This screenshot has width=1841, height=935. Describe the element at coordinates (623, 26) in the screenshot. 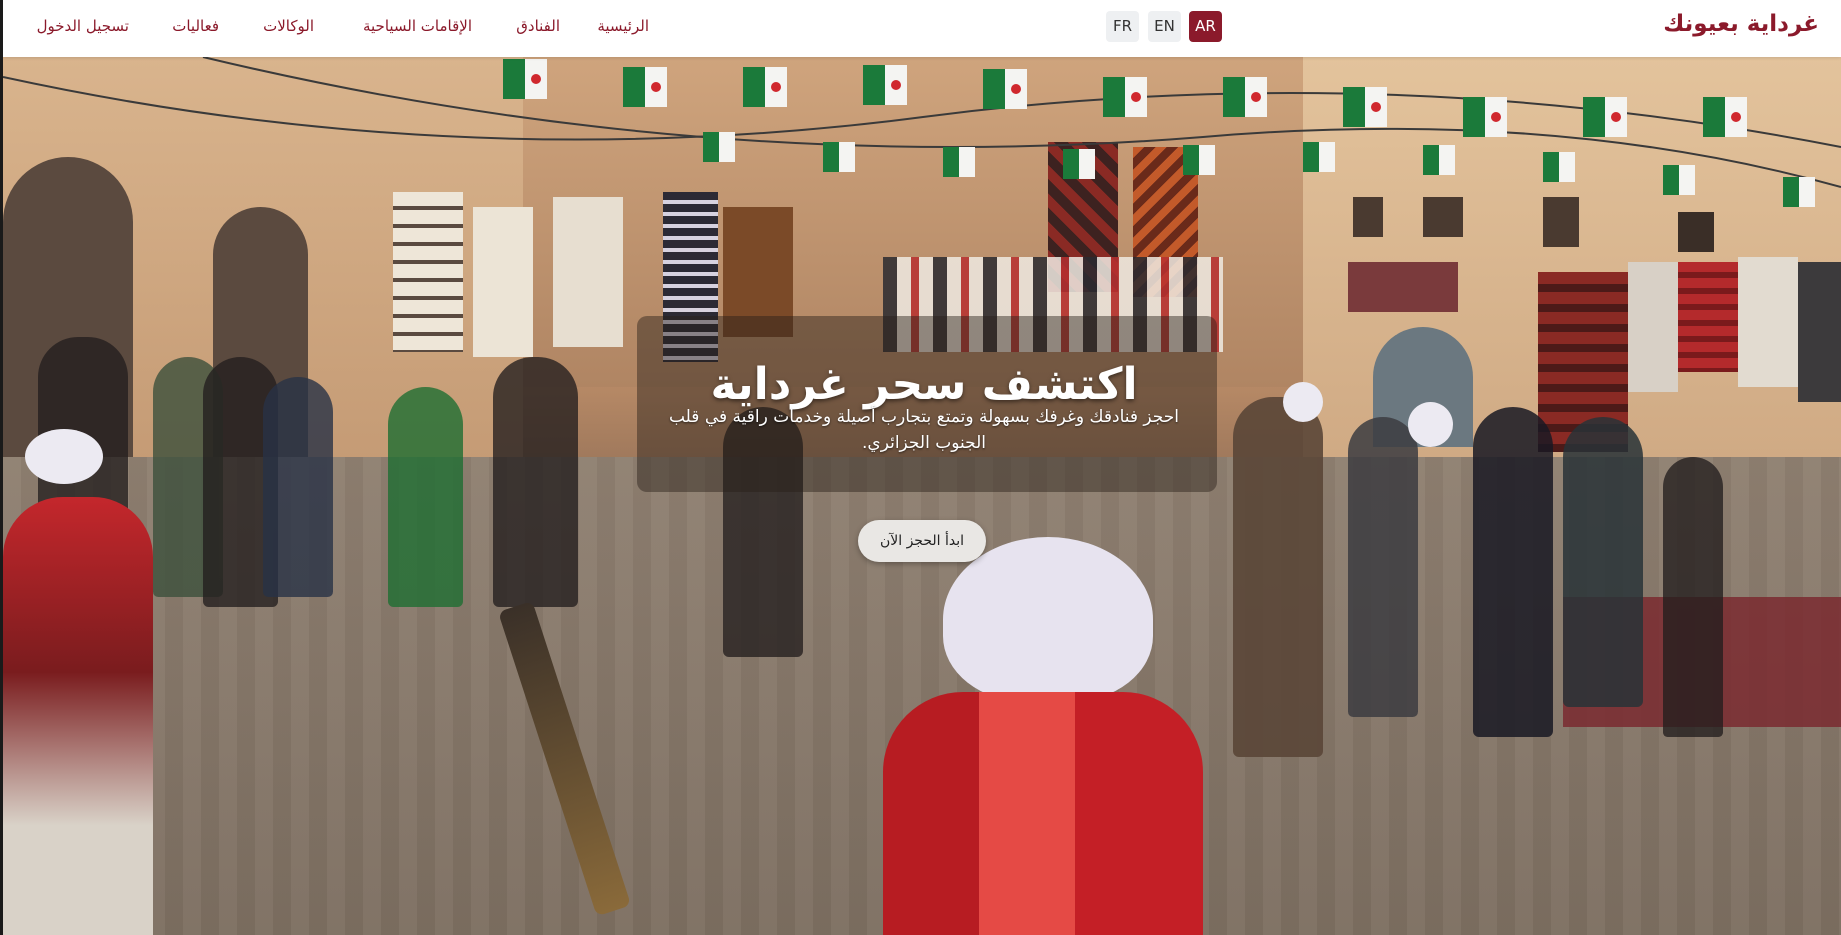

I see `nav-link-home: الرئيسية` at that location.